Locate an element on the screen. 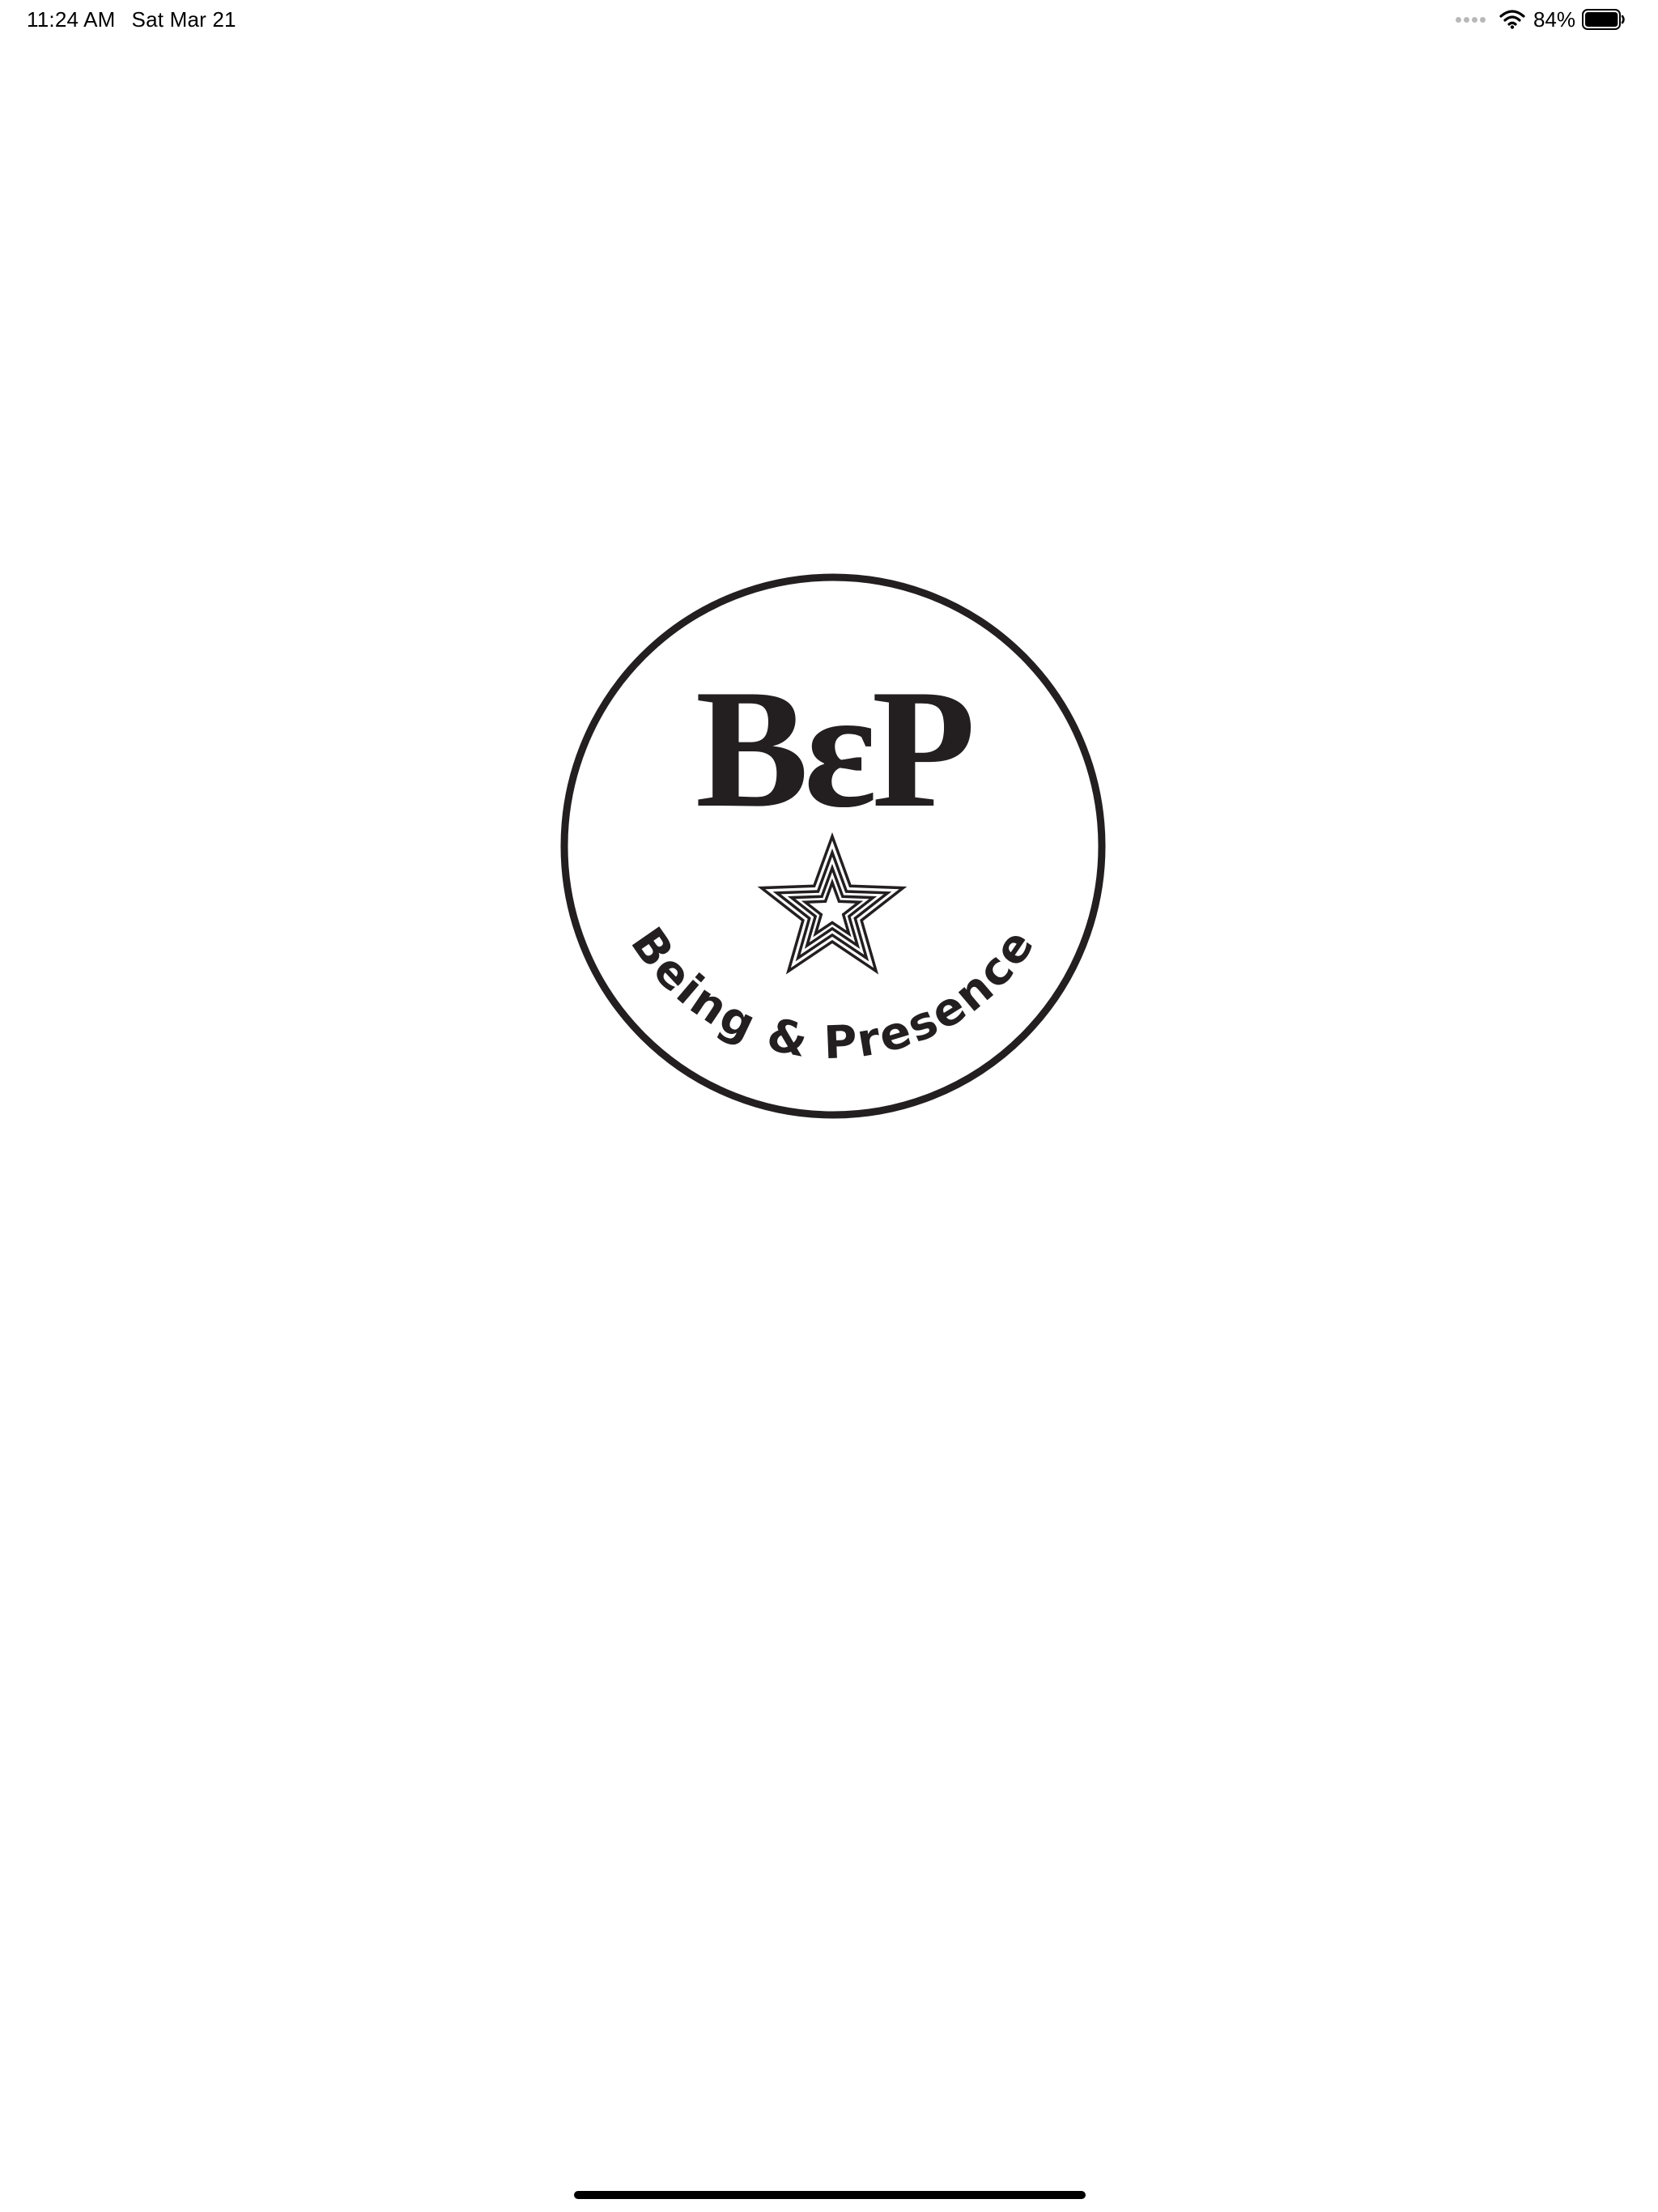  status-right: 84% is located at coordinates (1540, 19).